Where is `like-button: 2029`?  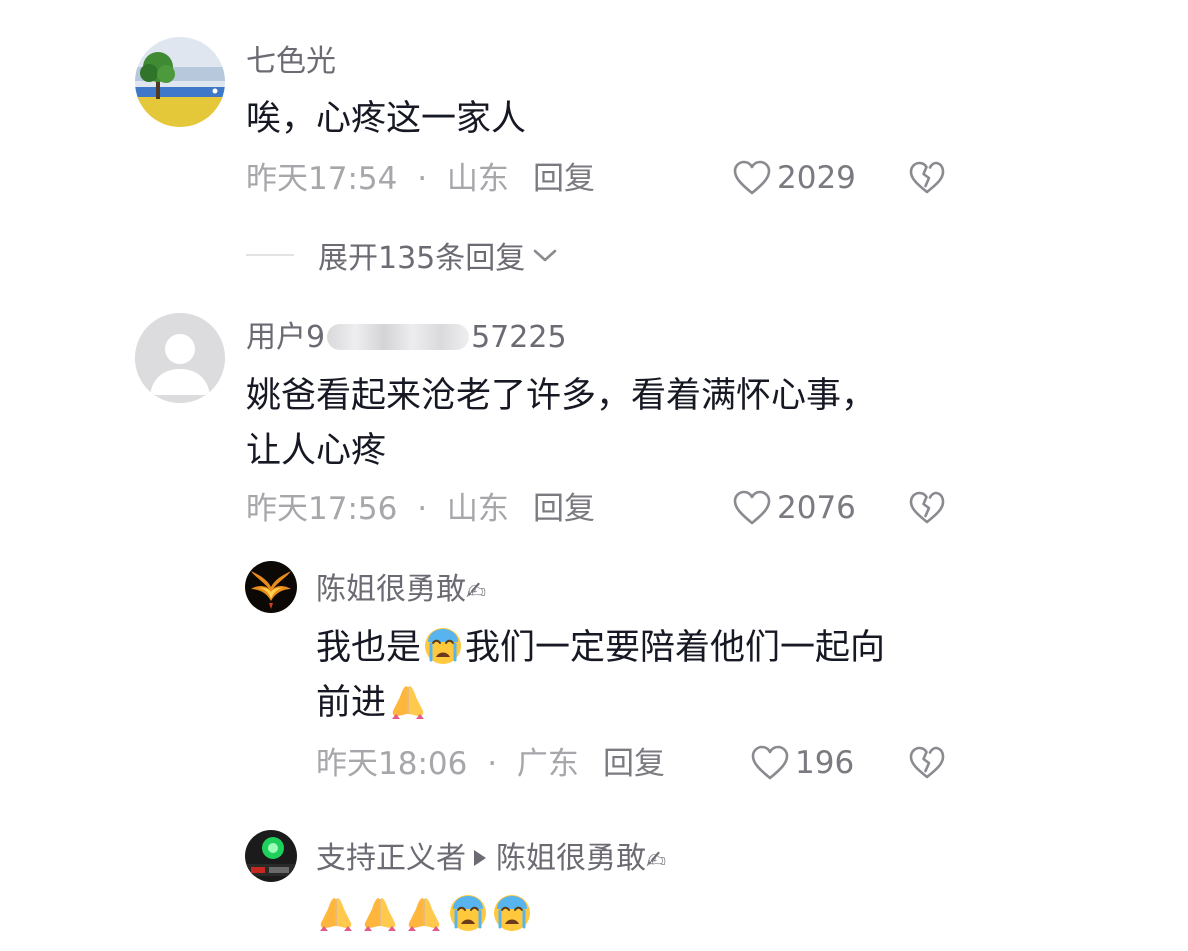
like-button: 2029 is located at coordinates (794, 178).